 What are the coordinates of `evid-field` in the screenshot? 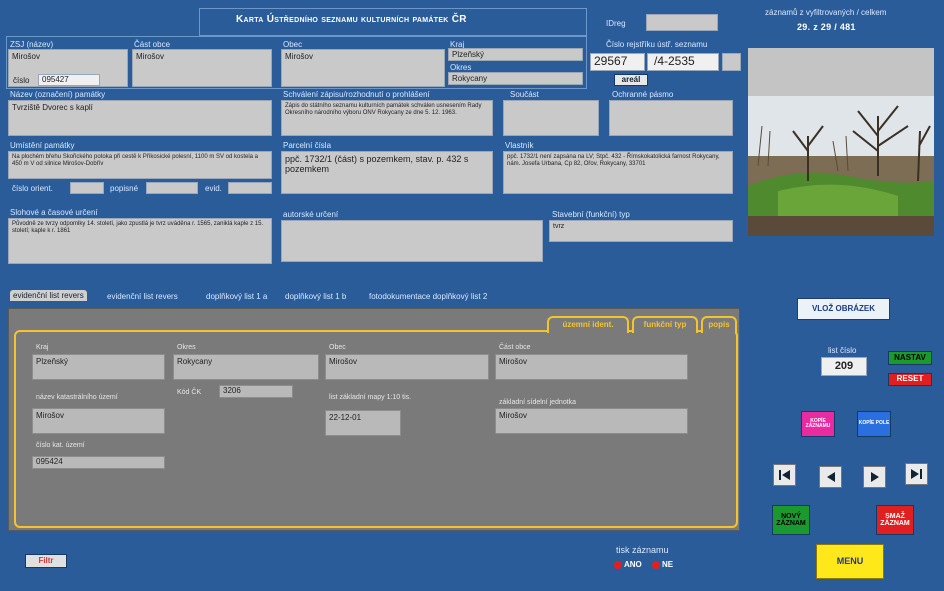 It's located at (250, 188).